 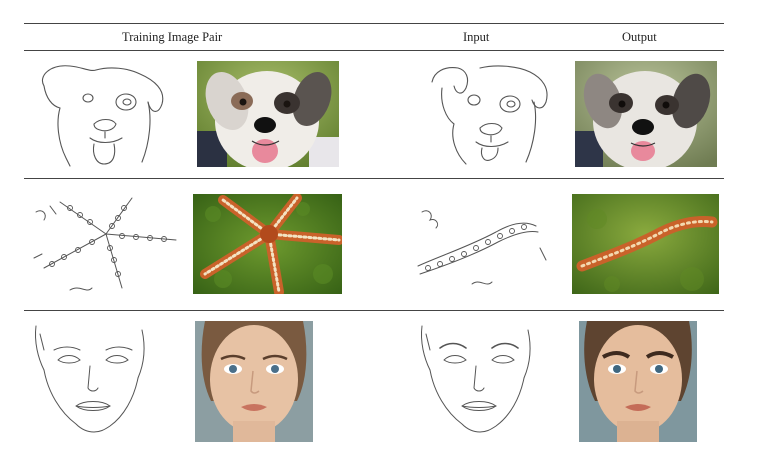 I want to click on header-output: Output, so click(x=639, y=37).